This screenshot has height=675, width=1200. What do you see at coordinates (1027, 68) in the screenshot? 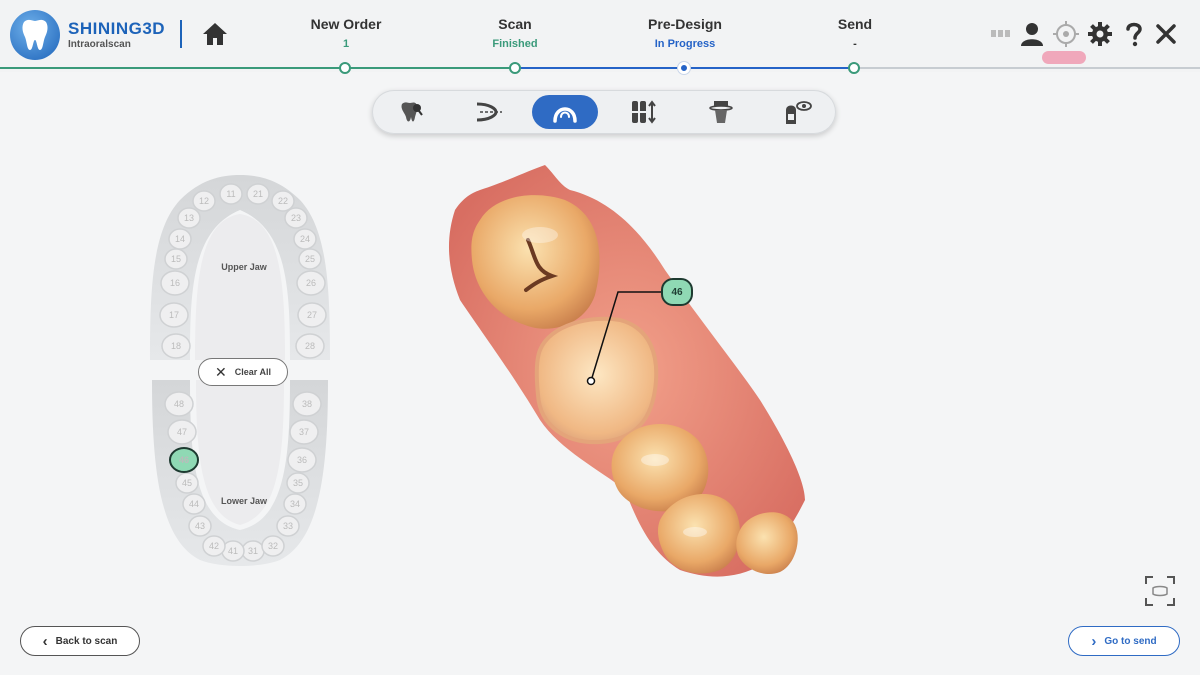
I see `progress-track-rest` at bounding box center [1027, 68].